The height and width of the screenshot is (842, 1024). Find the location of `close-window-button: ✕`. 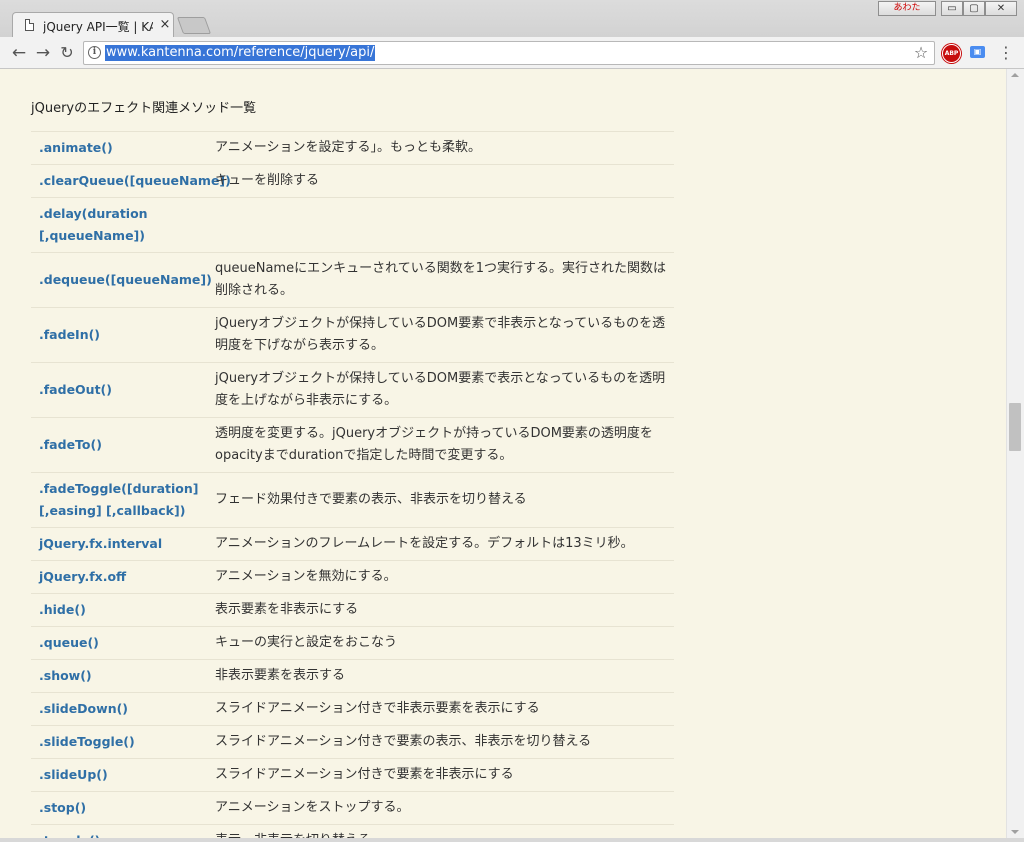

close-window-button: ✕ is located at coordinates (1001, 8).